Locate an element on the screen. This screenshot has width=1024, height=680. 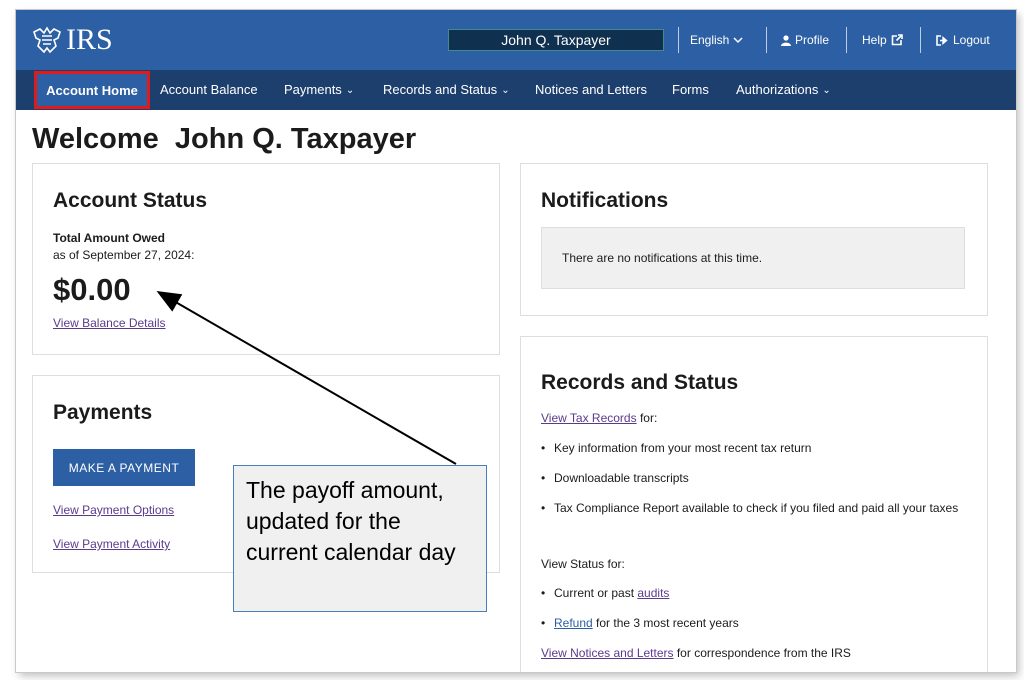
eagle-icon is located at coordinates (47, 40).